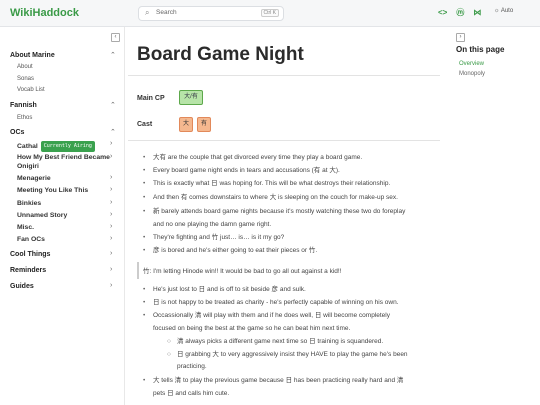 Image resolution: width=540 pixels, height=405 pixels. Describe the element at coordinates (147, 12) in the screenshot. I see `search-icon: ⌕` at that location.